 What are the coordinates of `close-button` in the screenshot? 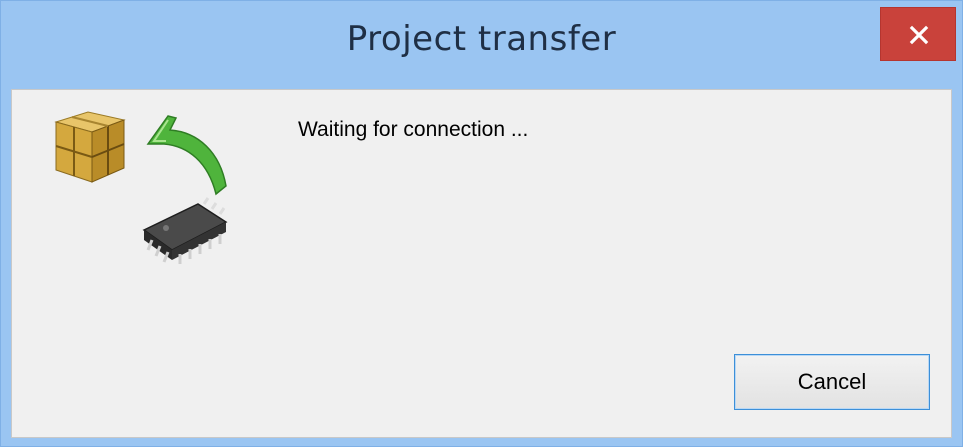 It's located at (918, 34).